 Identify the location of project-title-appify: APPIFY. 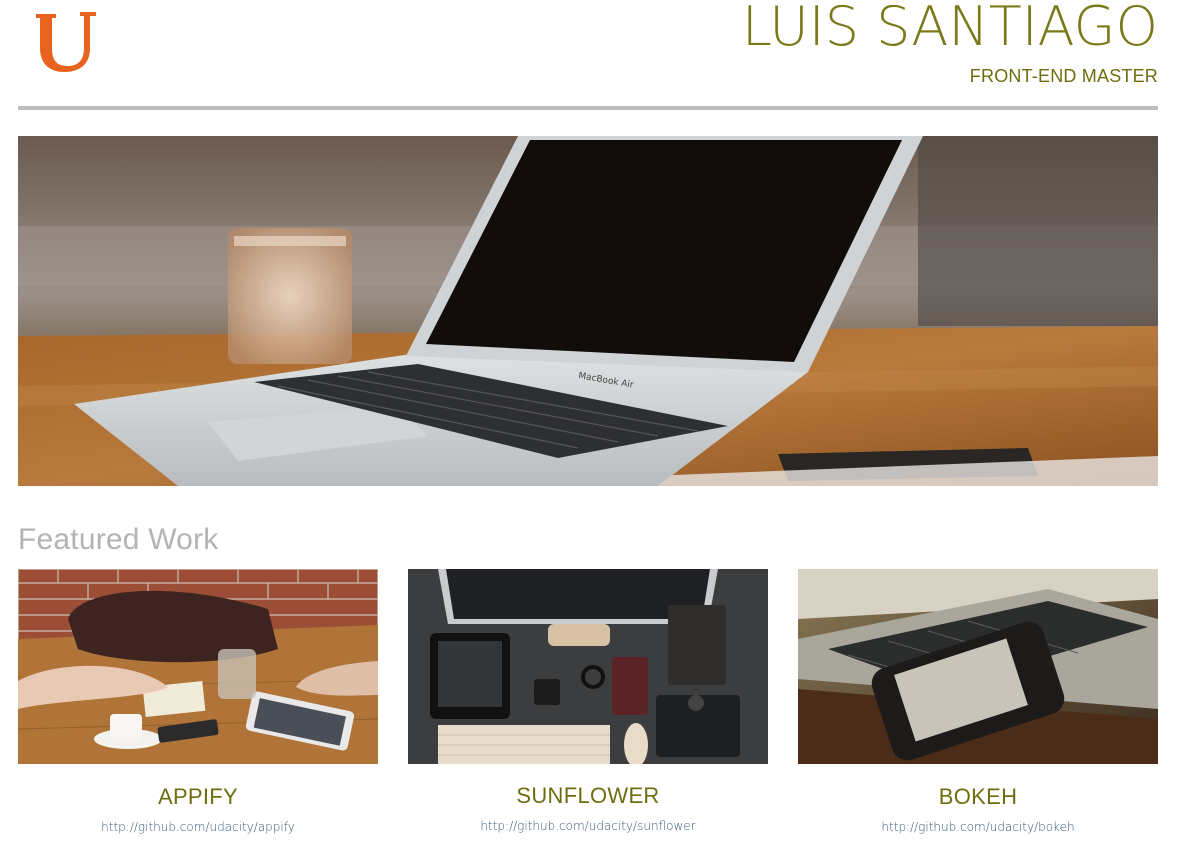
(198, 796).